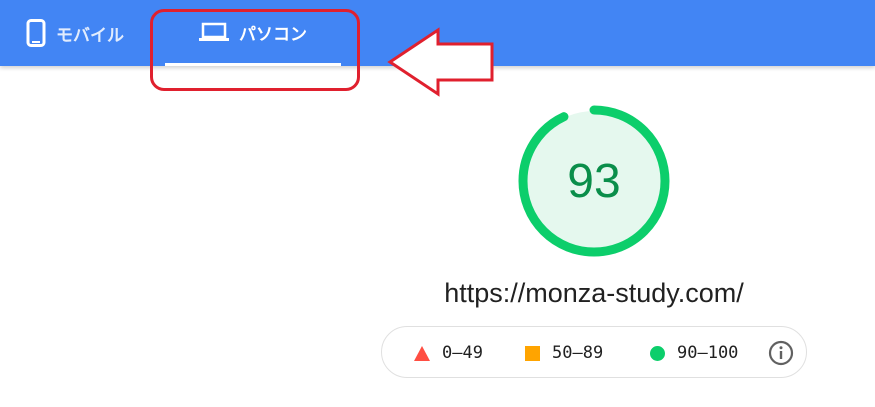 This screenshot has width=875, height=407. What do you see at coordinates (462, 353) in the screenshot?
I see `legend-fail-label: 0–49` at bounding box center [462, 353].